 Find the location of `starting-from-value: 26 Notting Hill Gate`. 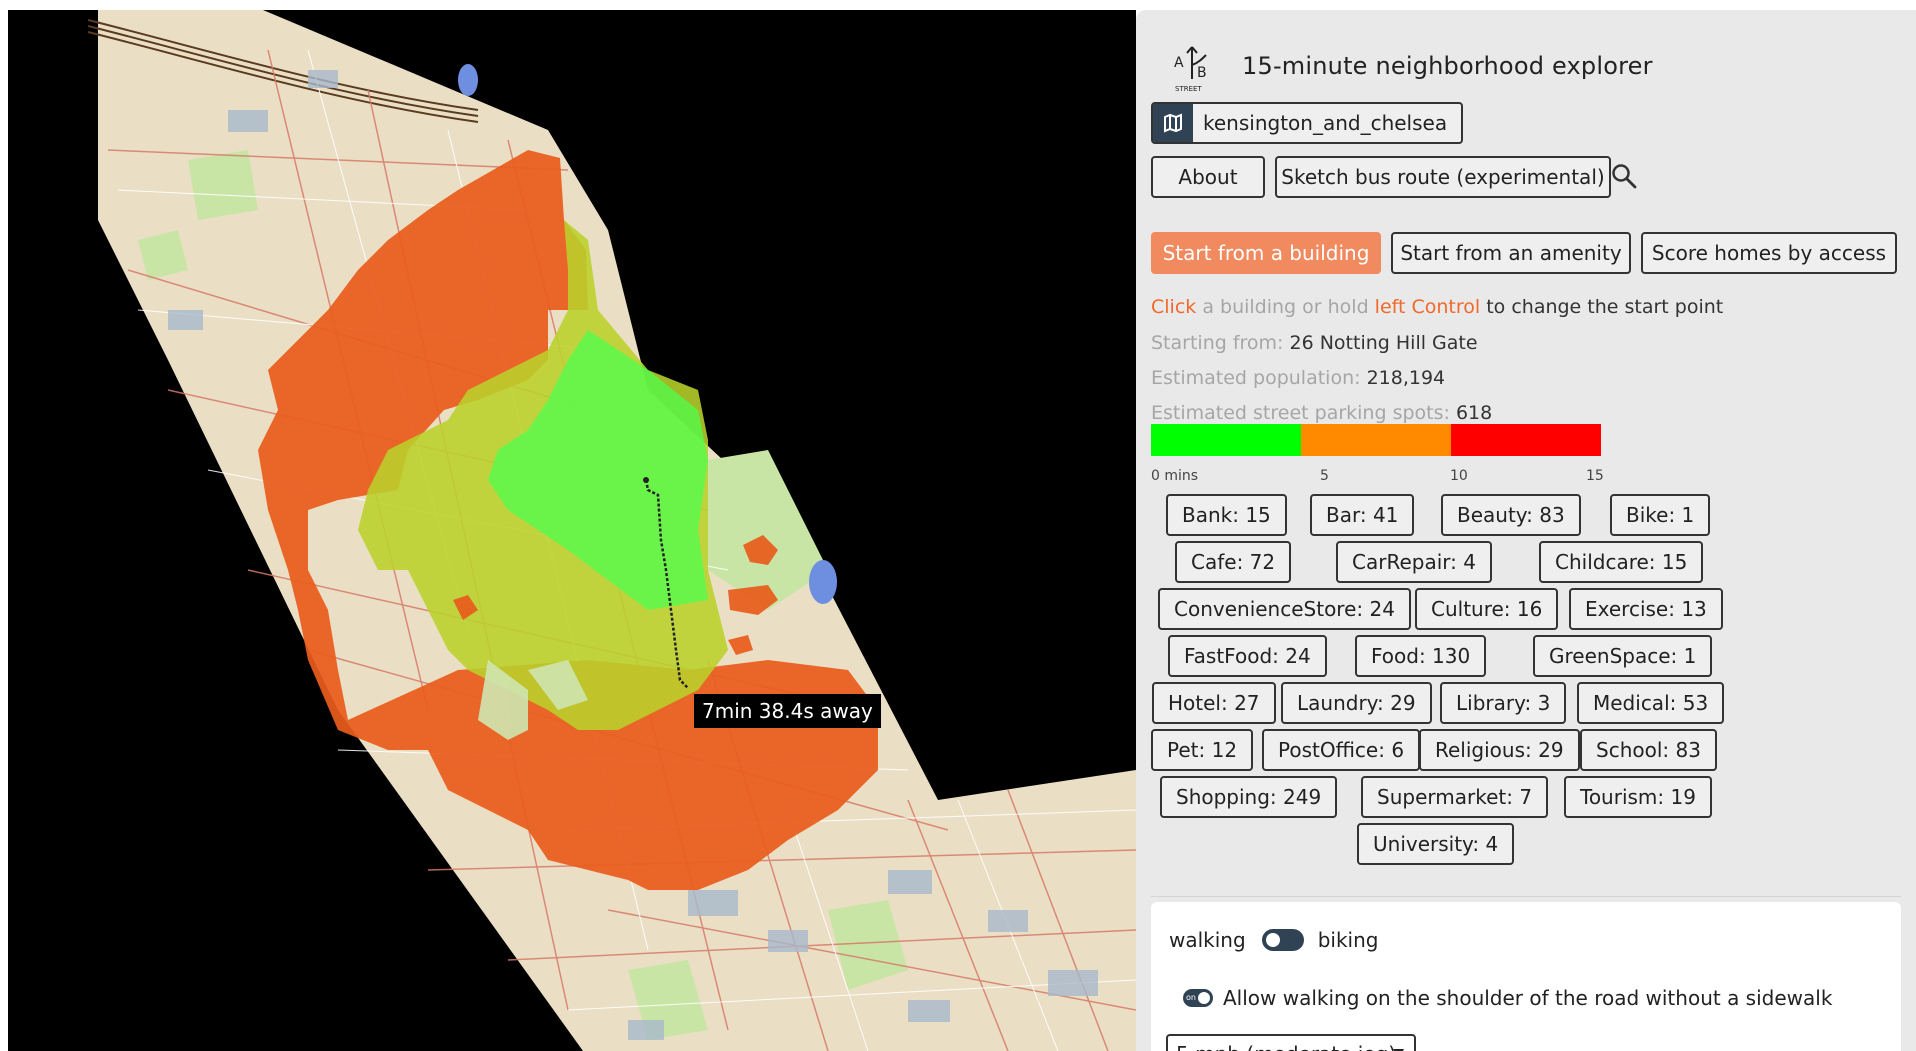

starting-from-value: 26 Notting Hill Gate is located at coordinates (1383, 343).